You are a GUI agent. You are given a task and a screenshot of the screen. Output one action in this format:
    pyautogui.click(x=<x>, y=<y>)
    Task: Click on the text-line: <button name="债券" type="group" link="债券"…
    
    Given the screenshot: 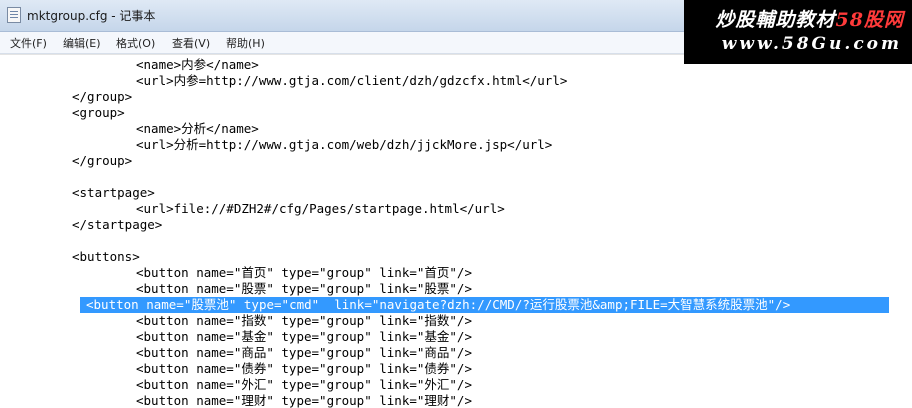 What is the action you would take?
    pyautogui.click(x=304, y=368)
    